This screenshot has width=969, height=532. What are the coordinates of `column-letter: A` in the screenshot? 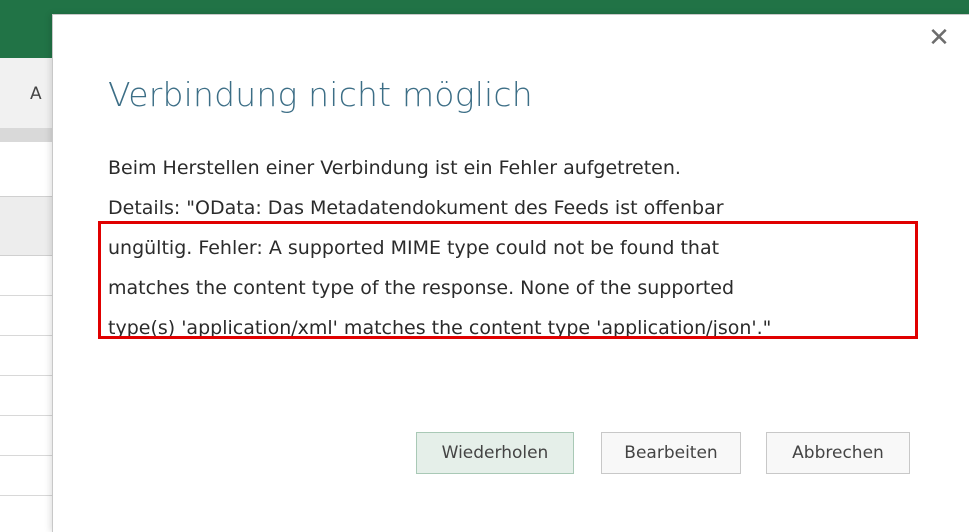 It's located at (36, 94).